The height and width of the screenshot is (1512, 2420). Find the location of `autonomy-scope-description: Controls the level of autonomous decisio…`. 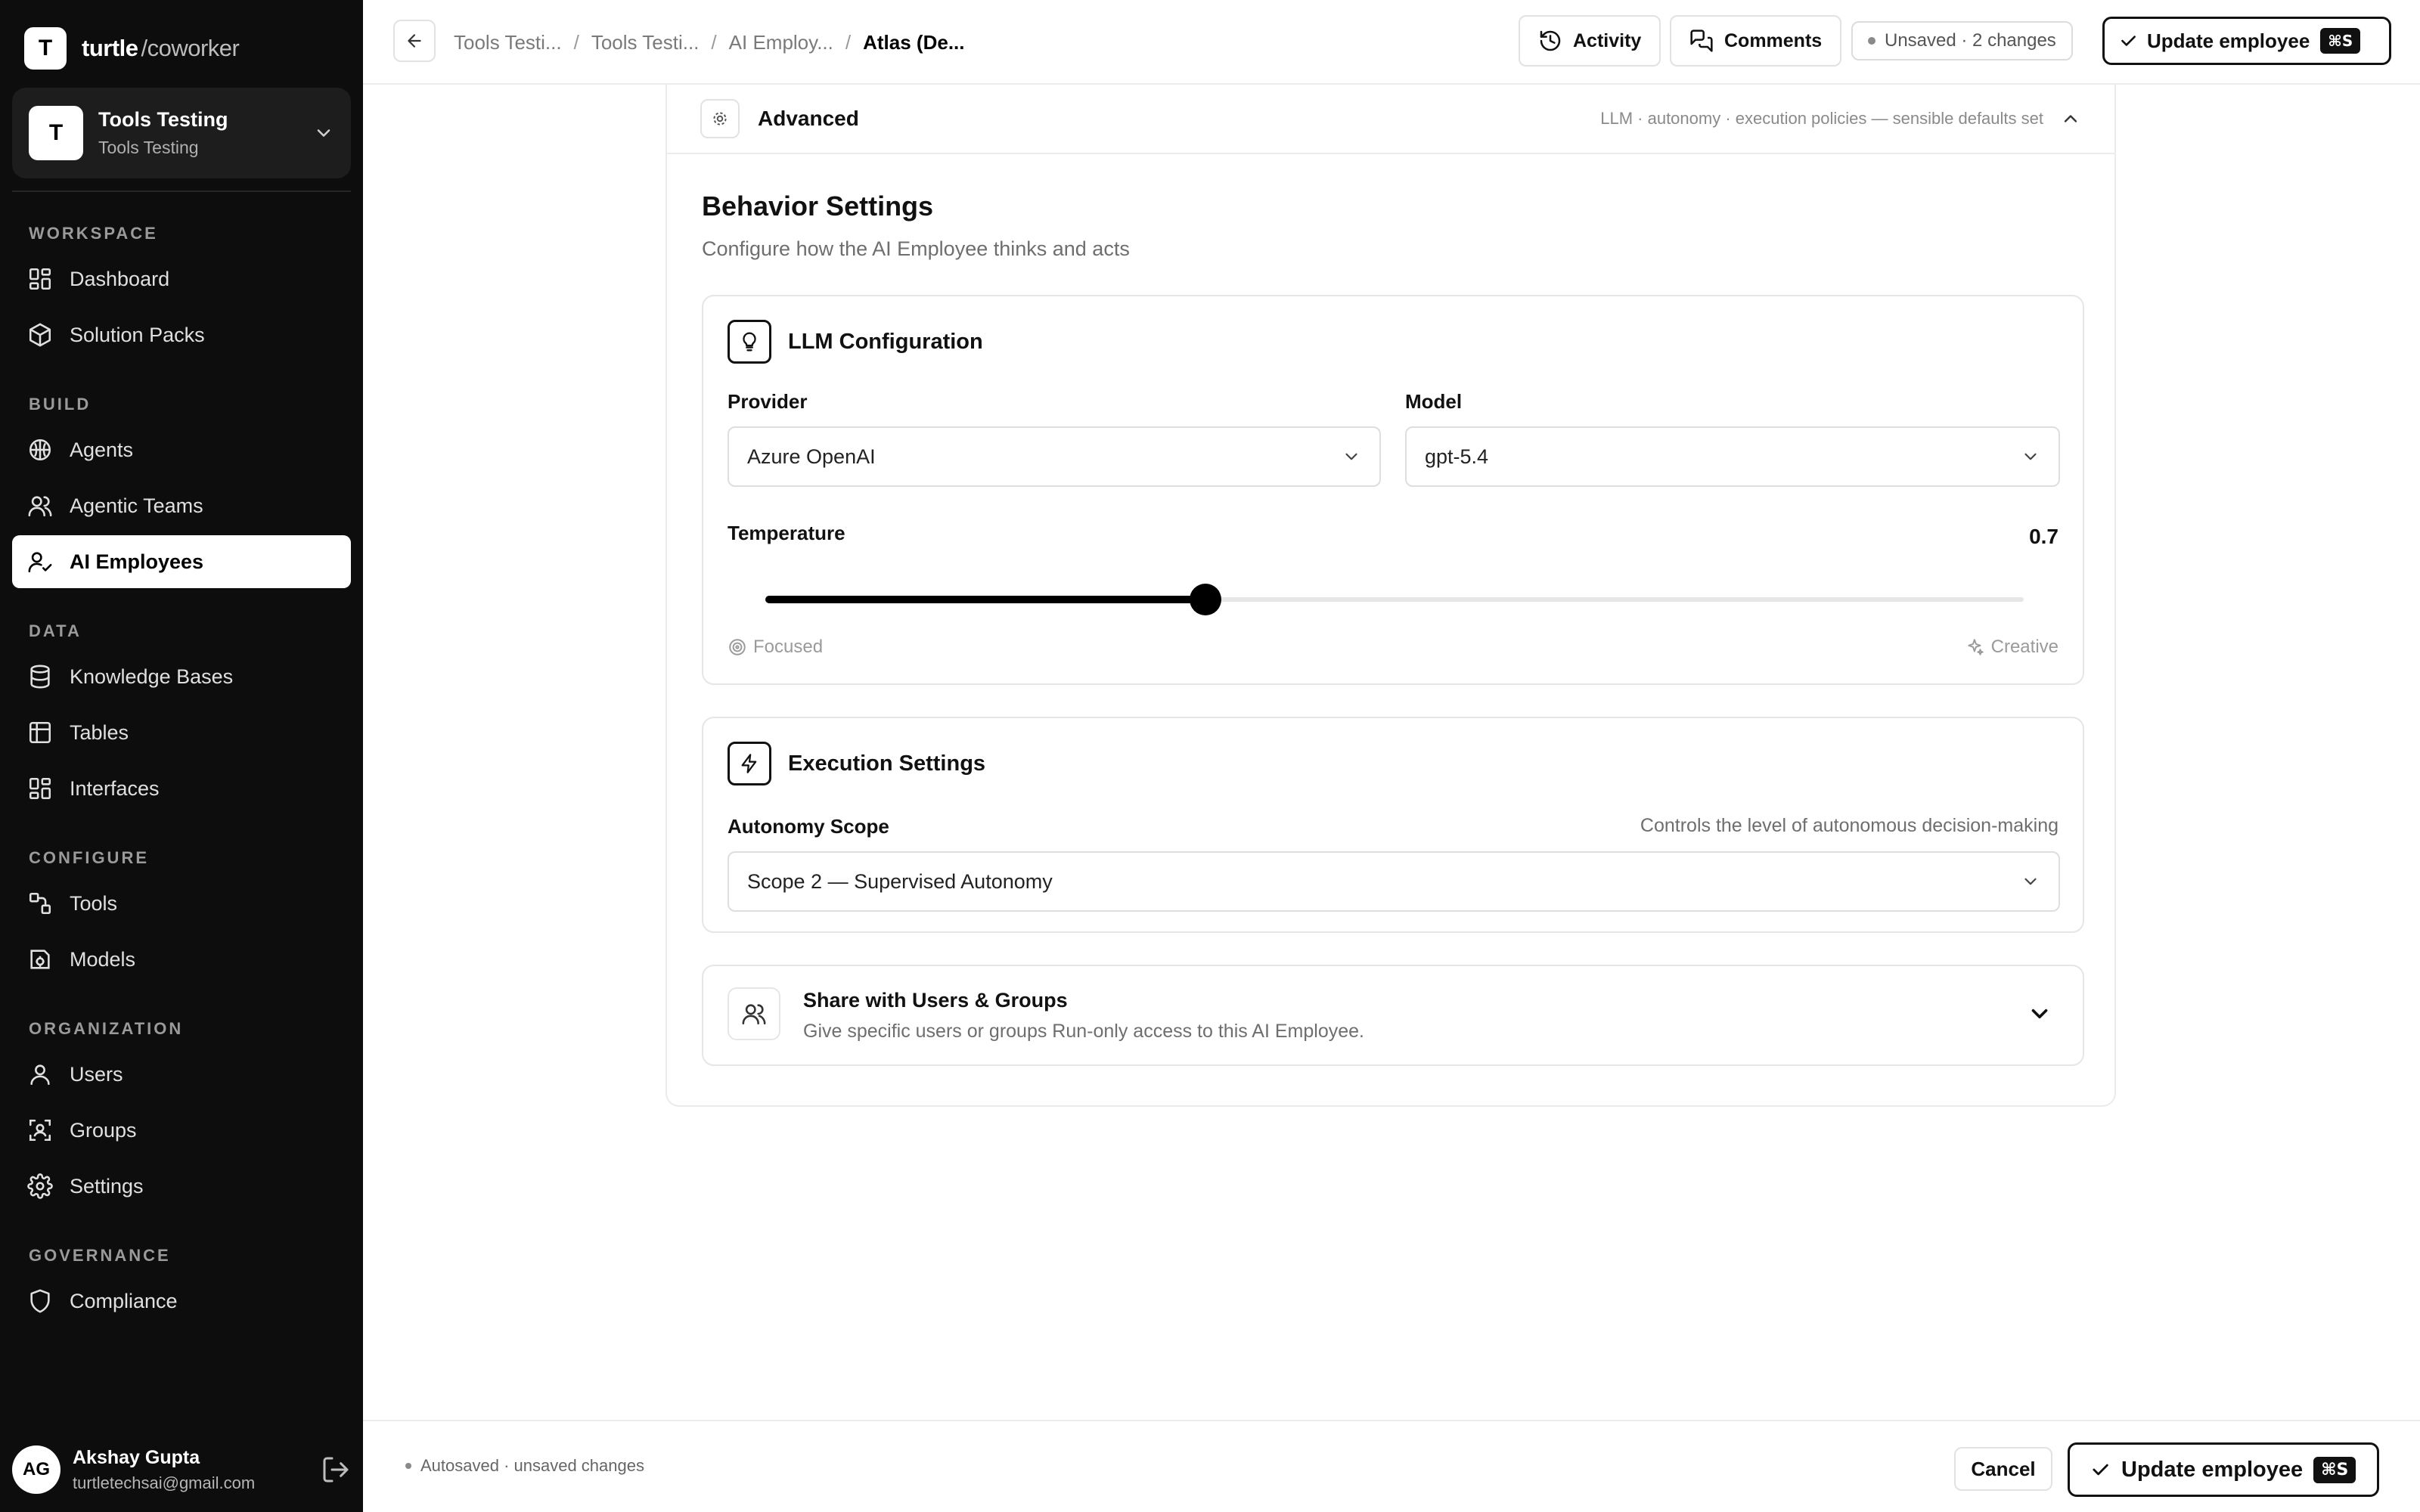

autonomy-scope-description: Controls the level of autonomous decisio… is located at coordinates (1849, 826).